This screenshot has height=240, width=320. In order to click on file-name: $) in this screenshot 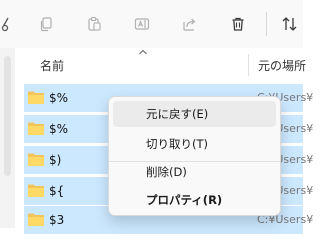, I will do `click(55, 160)`.